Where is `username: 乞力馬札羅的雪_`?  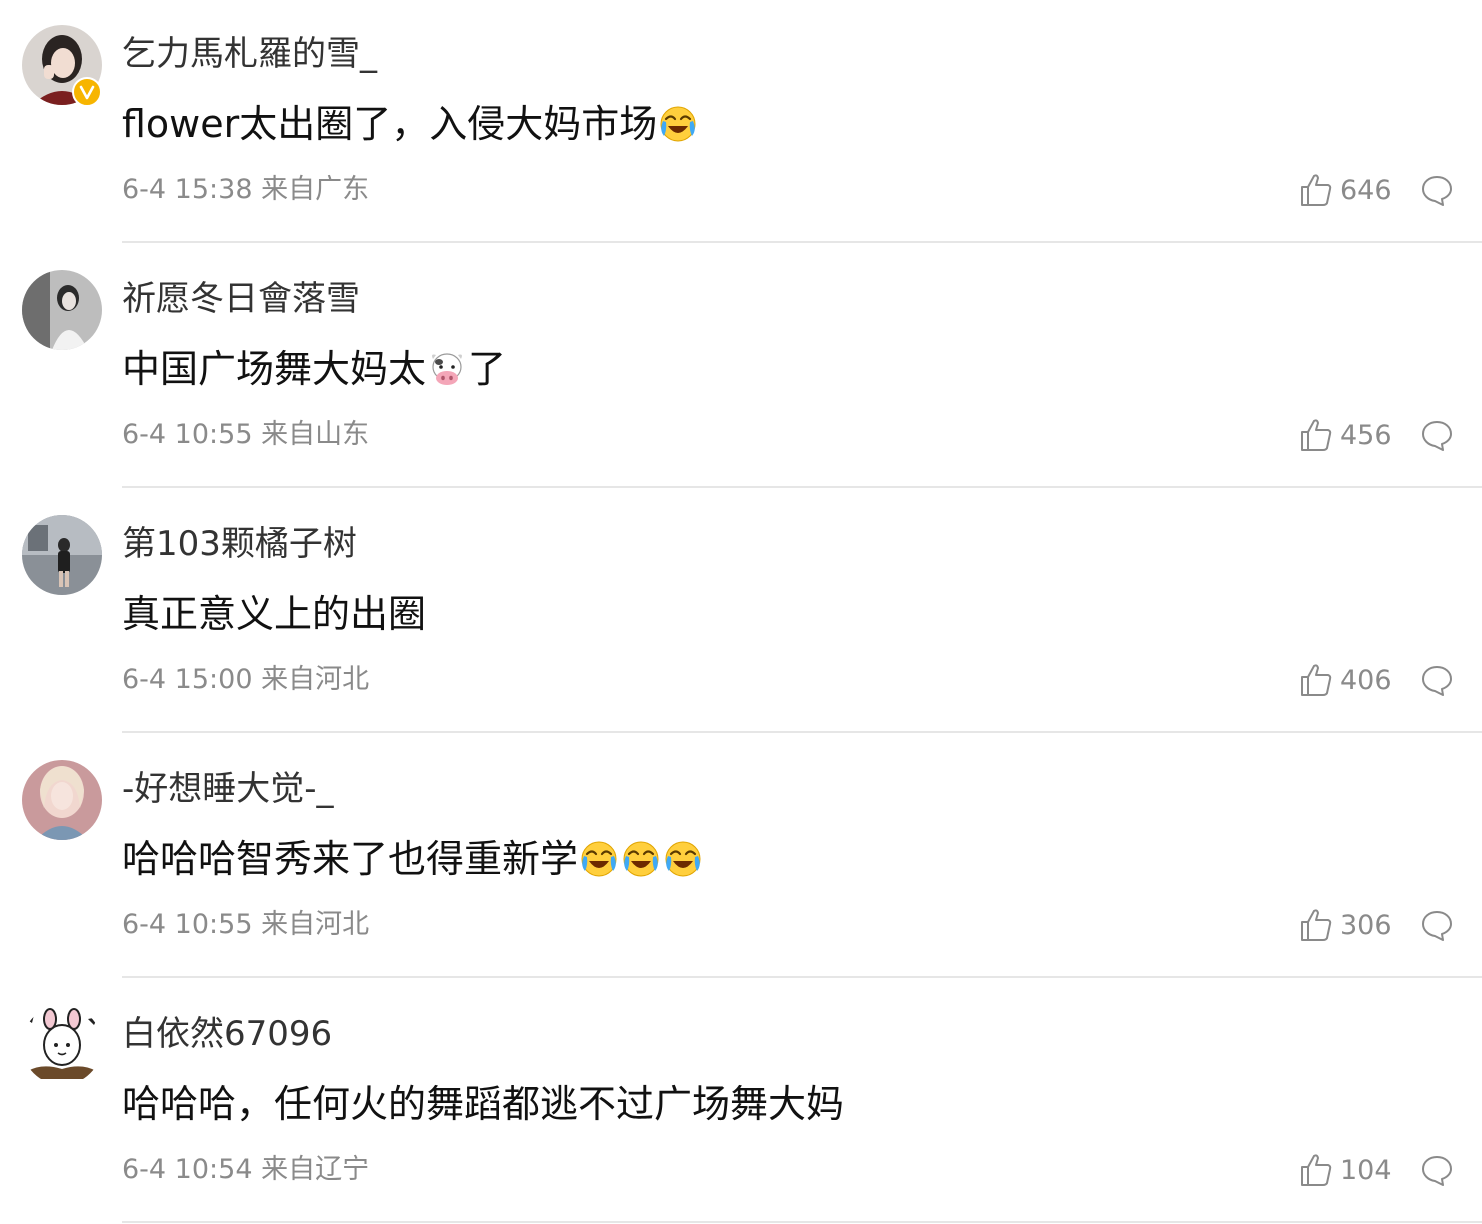 username: 乞力馬札羅的雪_ is located at coordinates (249, 54).